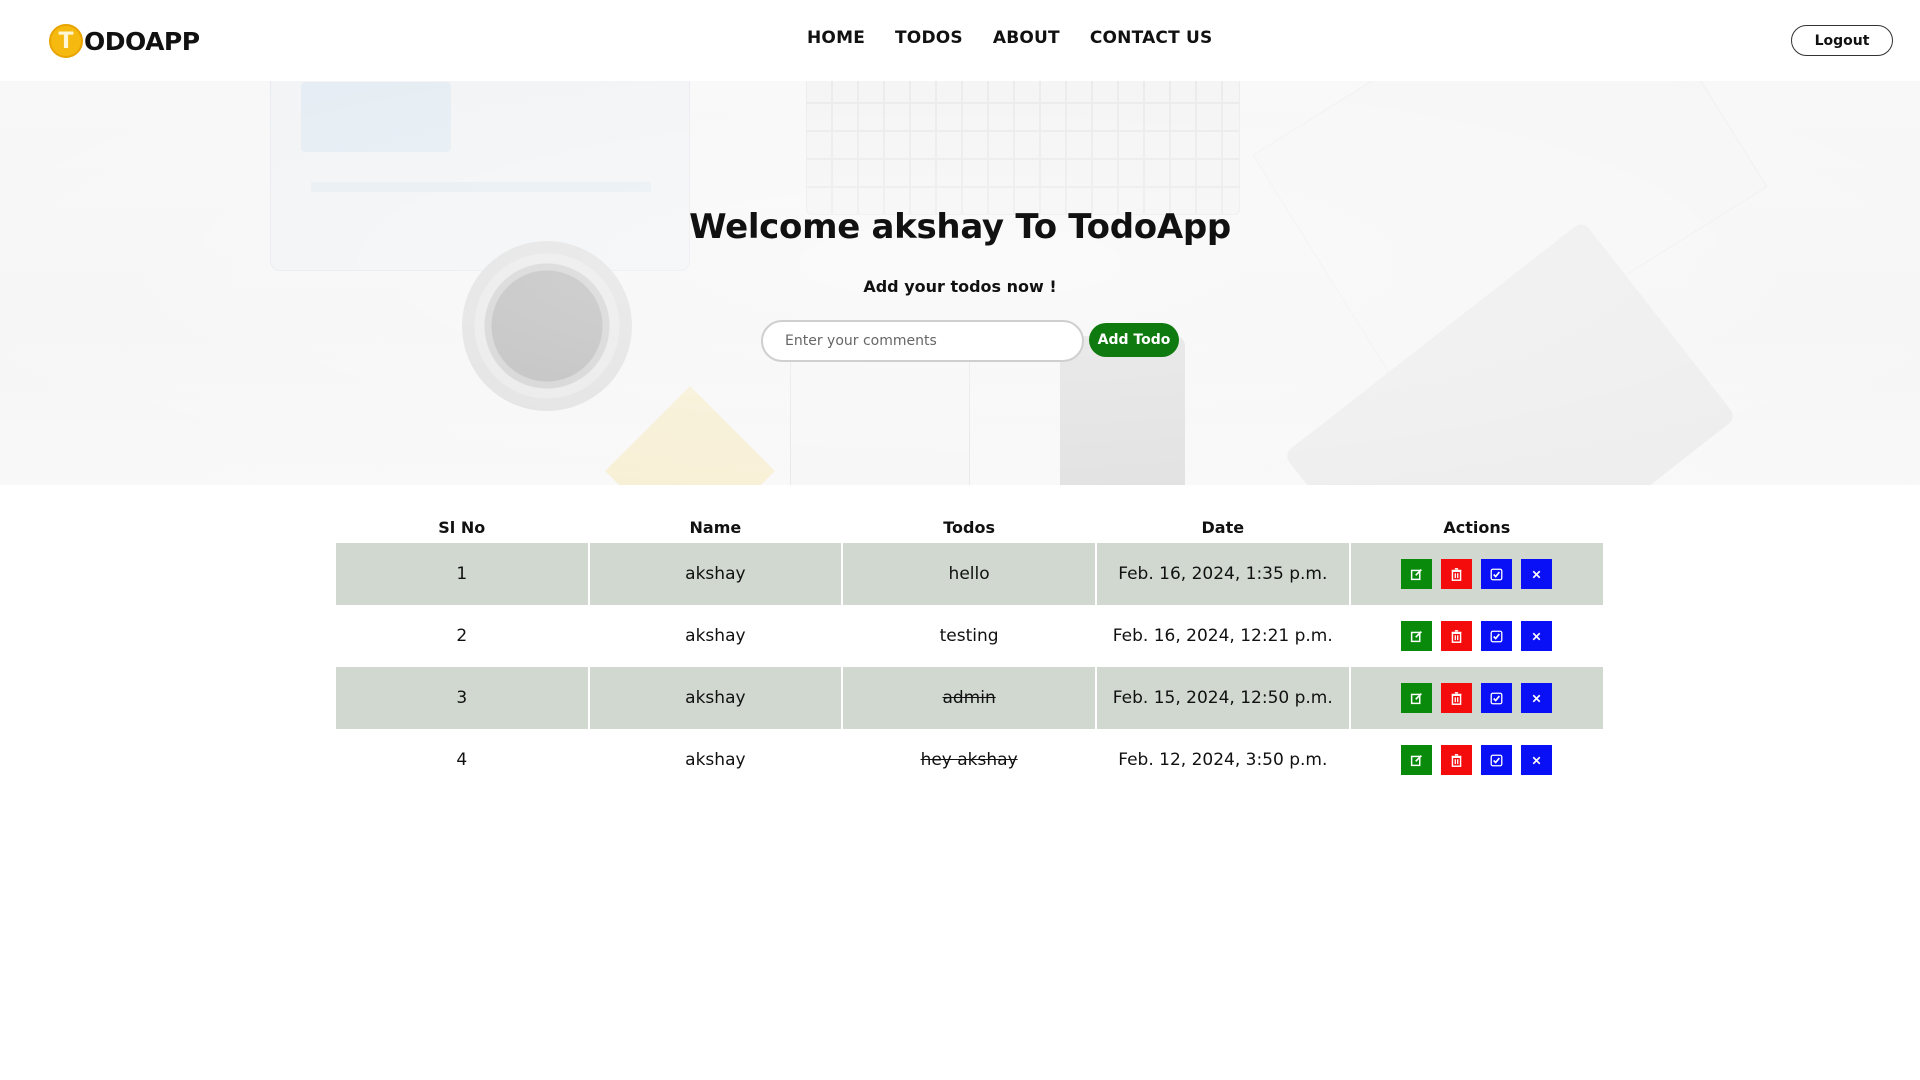 The height and width of the screenshot is (1080, 1920). Describe the element at coordinates (960, 227) in the screenshot. I see `page-title: Welcome akshay To TodoApp` at that location.